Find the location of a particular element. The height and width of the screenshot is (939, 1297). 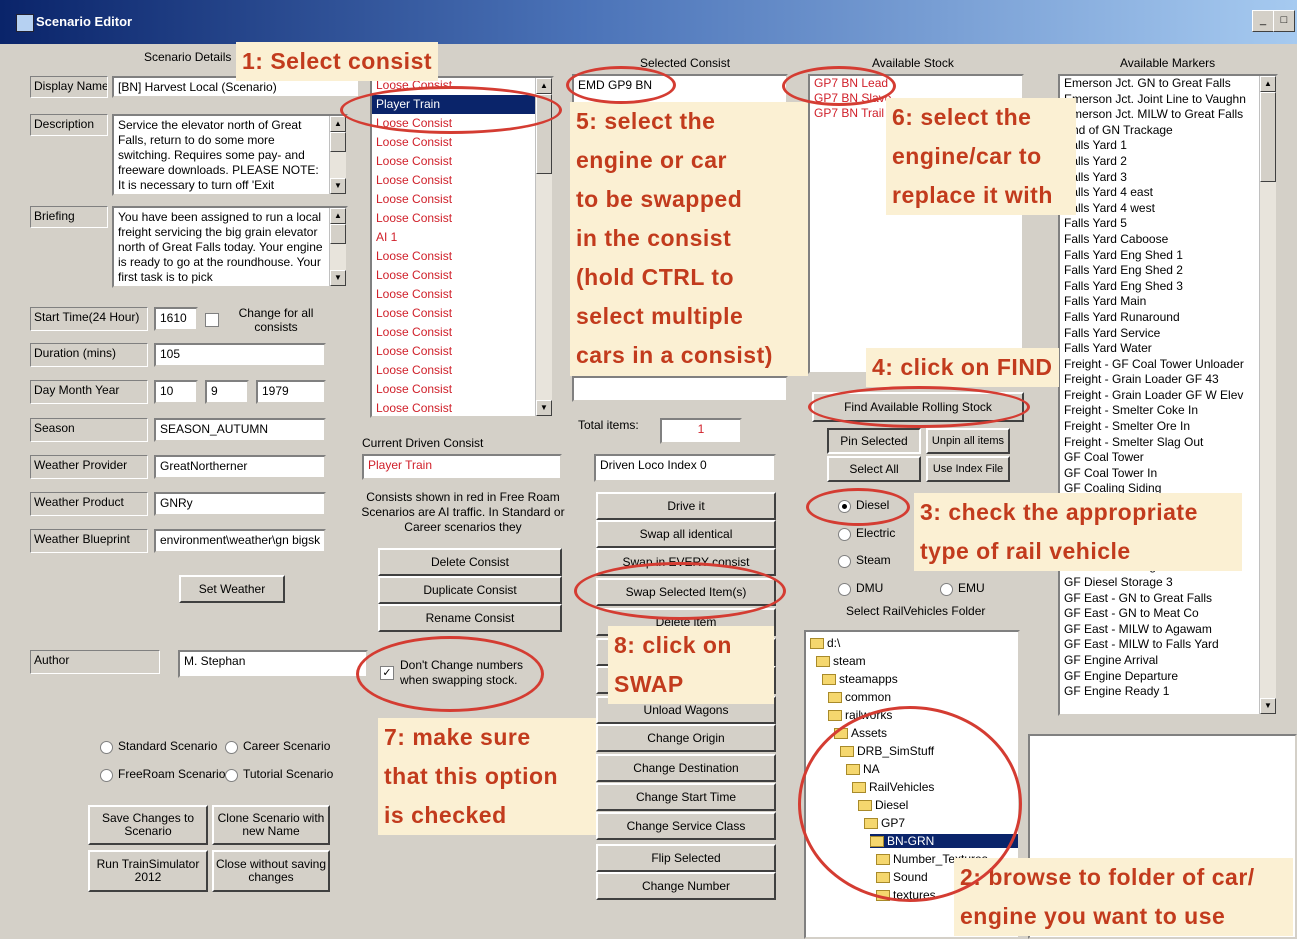

change-all-consists-checkbox is located at coordinates (212, 320).